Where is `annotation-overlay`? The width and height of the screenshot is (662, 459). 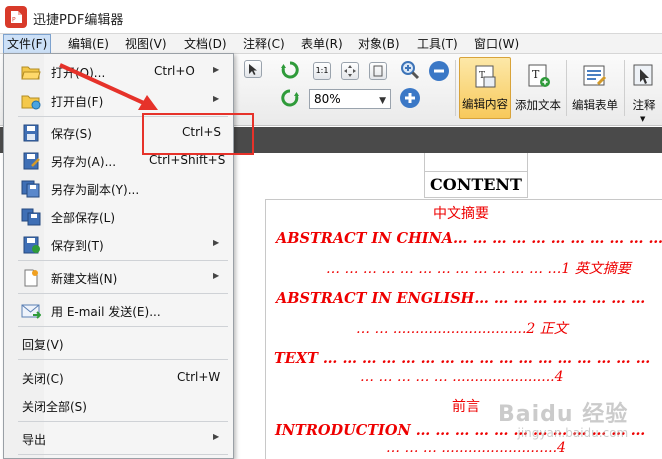 annotation-overlay is located at coordinates (108, 86).